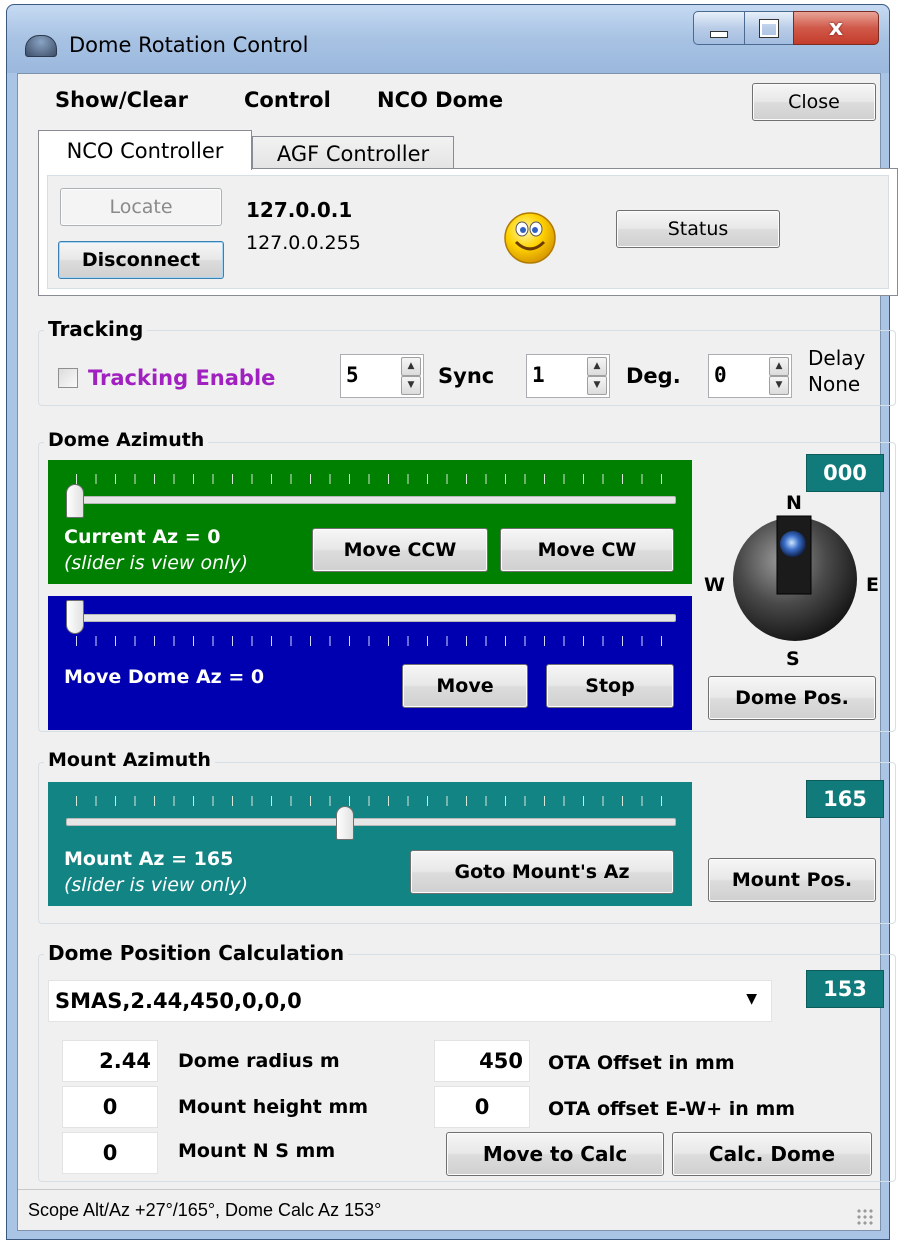  Describe the element at coordinates (792, 880) in the screenshot. I see `mount-pos-button: Mount Pos.` at that location.